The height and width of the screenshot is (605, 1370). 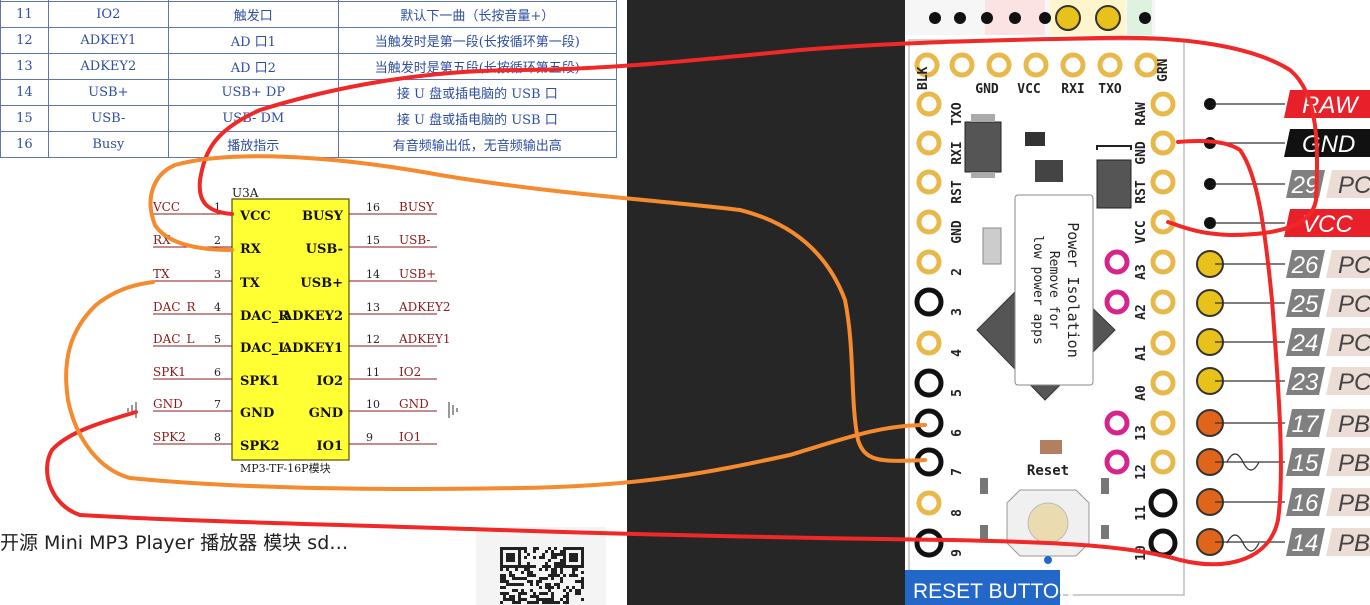 I want to click on right-pin-label: A2, so click(x=1141, y=312).